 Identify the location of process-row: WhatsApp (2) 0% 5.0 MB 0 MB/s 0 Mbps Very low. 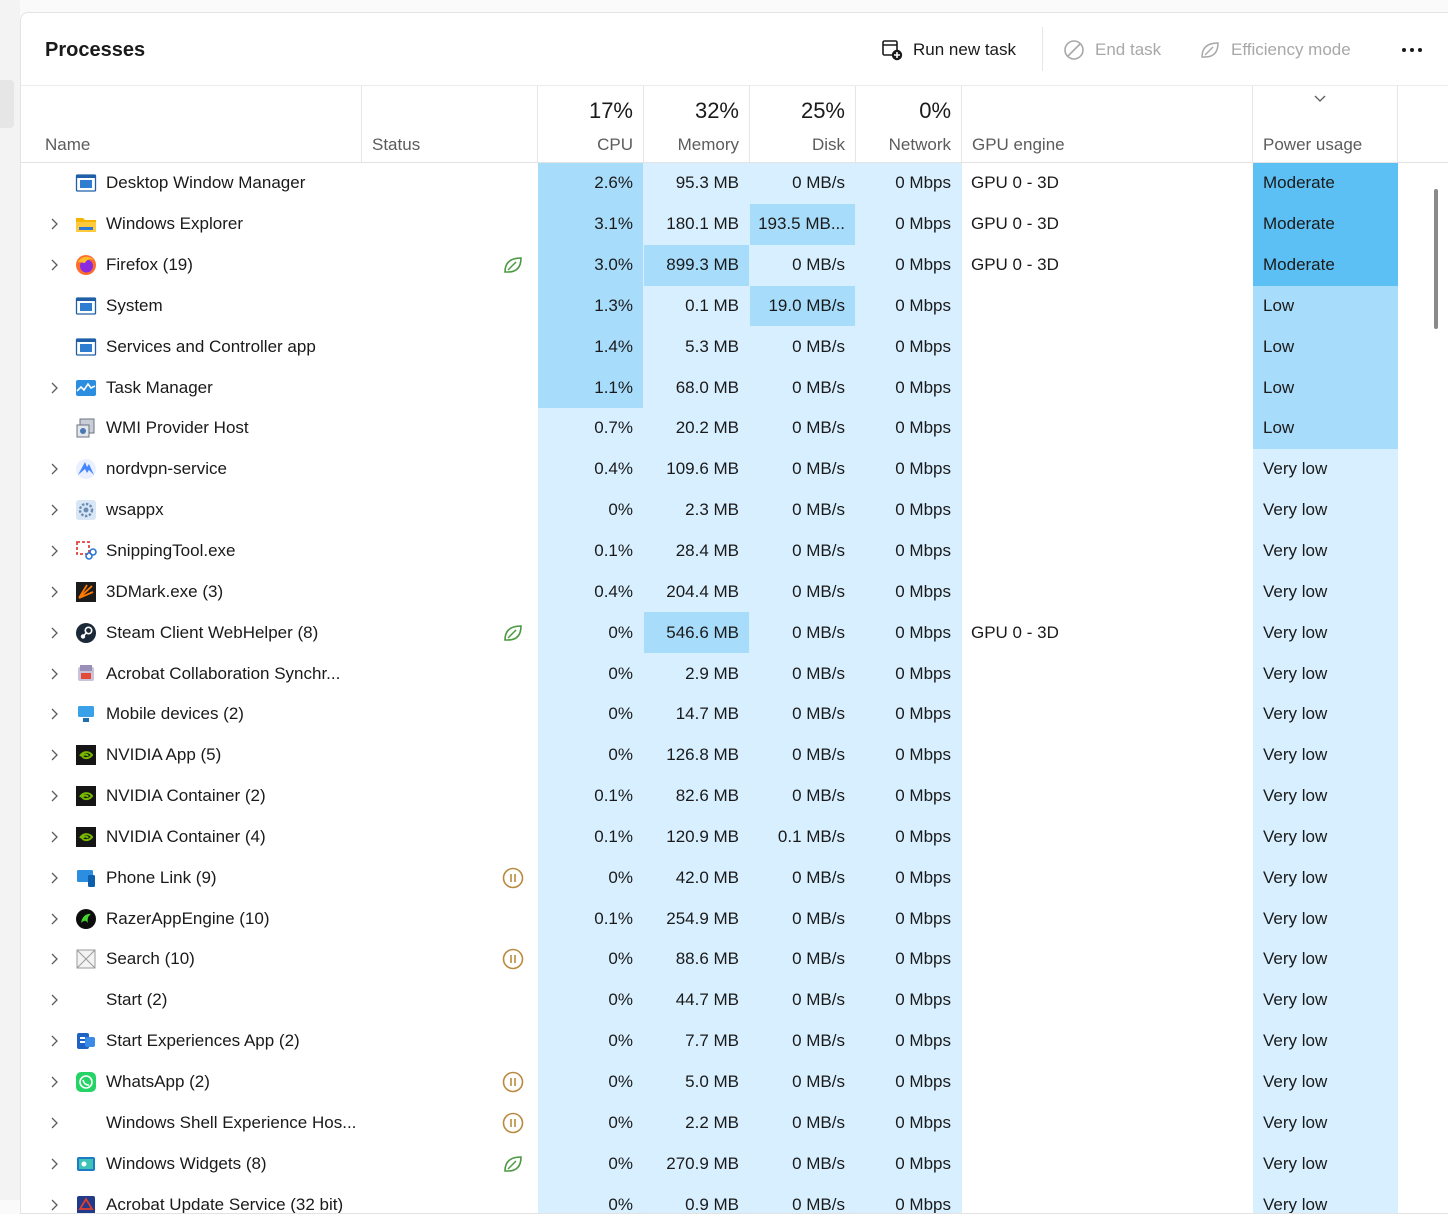
(734, 1082).